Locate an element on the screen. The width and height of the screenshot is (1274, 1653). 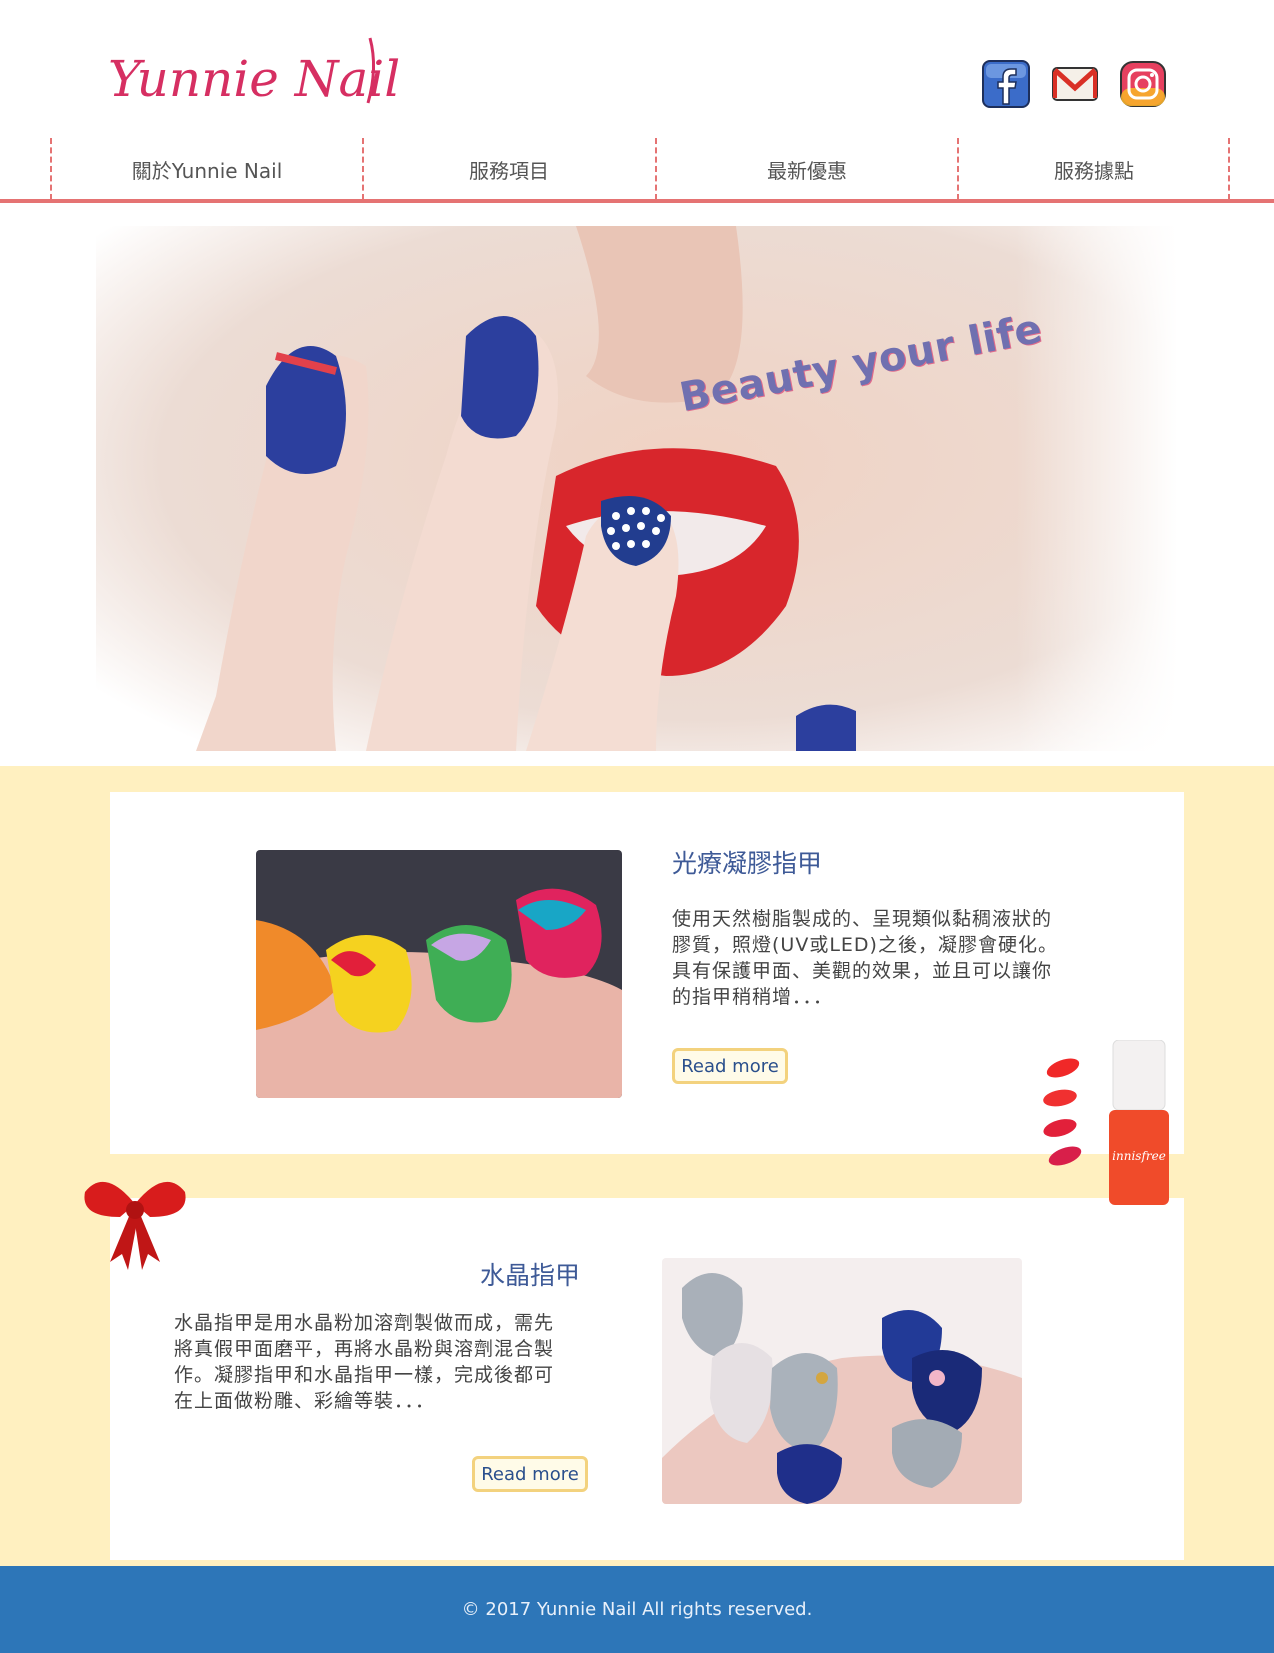
logo-text: Yunnie Nail is located at coordinates (254, 79).